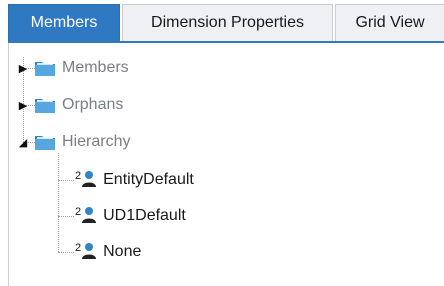 The image size is (444, 286). Describe the element at coordinates (227, 22) in the screenshot. I see `tab-dimension-properties: Dimension Properties` at that location.